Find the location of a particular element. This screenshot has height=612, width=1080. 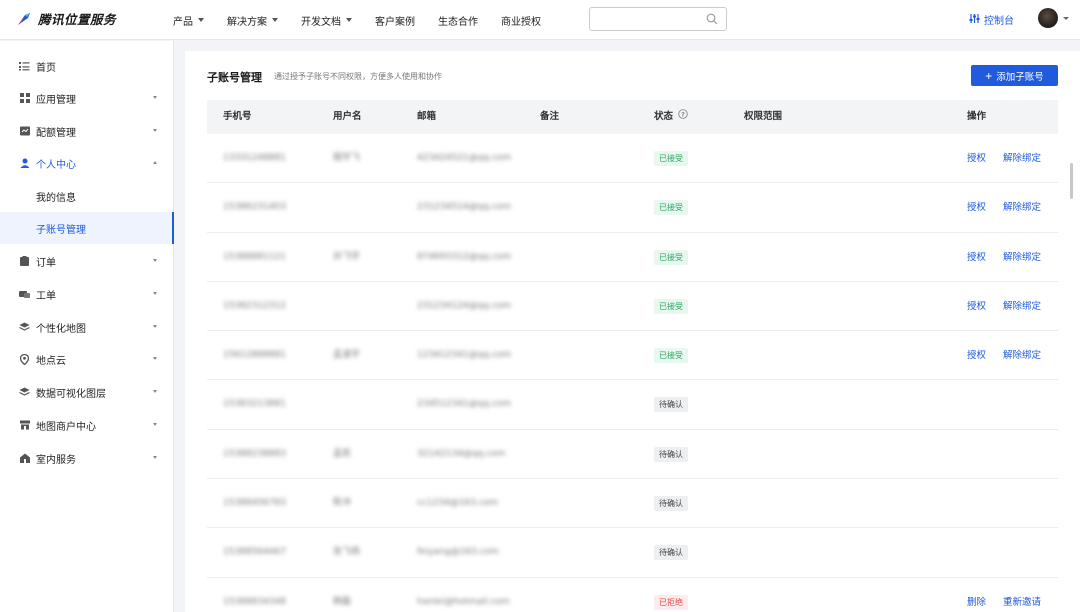

sidebar-item-orders: 订单 is located at coordinates (87, 261).